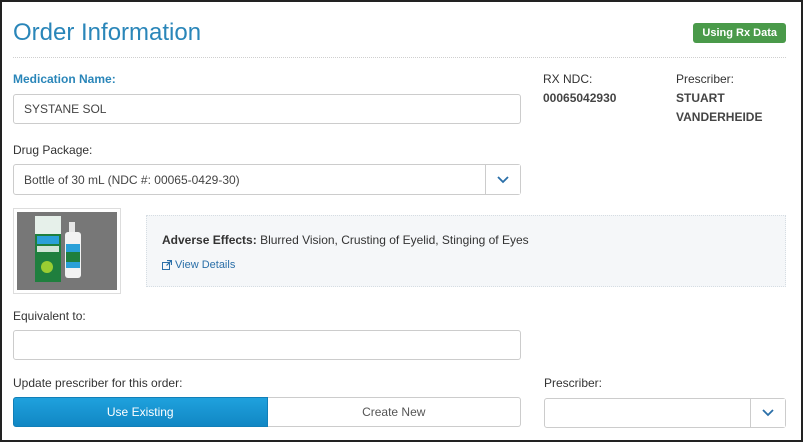 This screenshot has height=442, width=803. Describe the element at coordinates (394, 412) in the screenshot. I see `create-new-button: Create New` at that location.